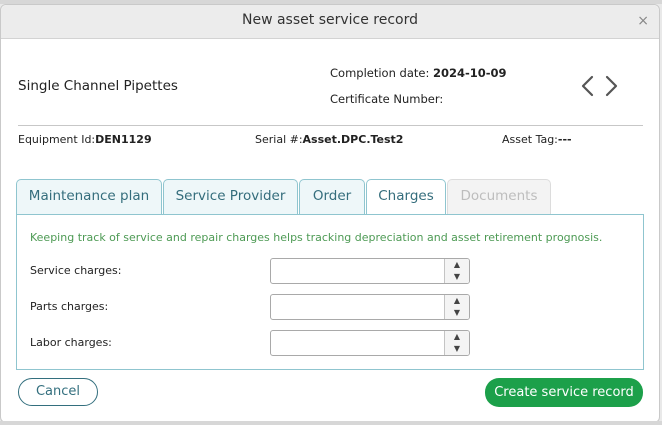  I want to click on parts-charges-spinner: ▲ ▼, so click(456, 307).